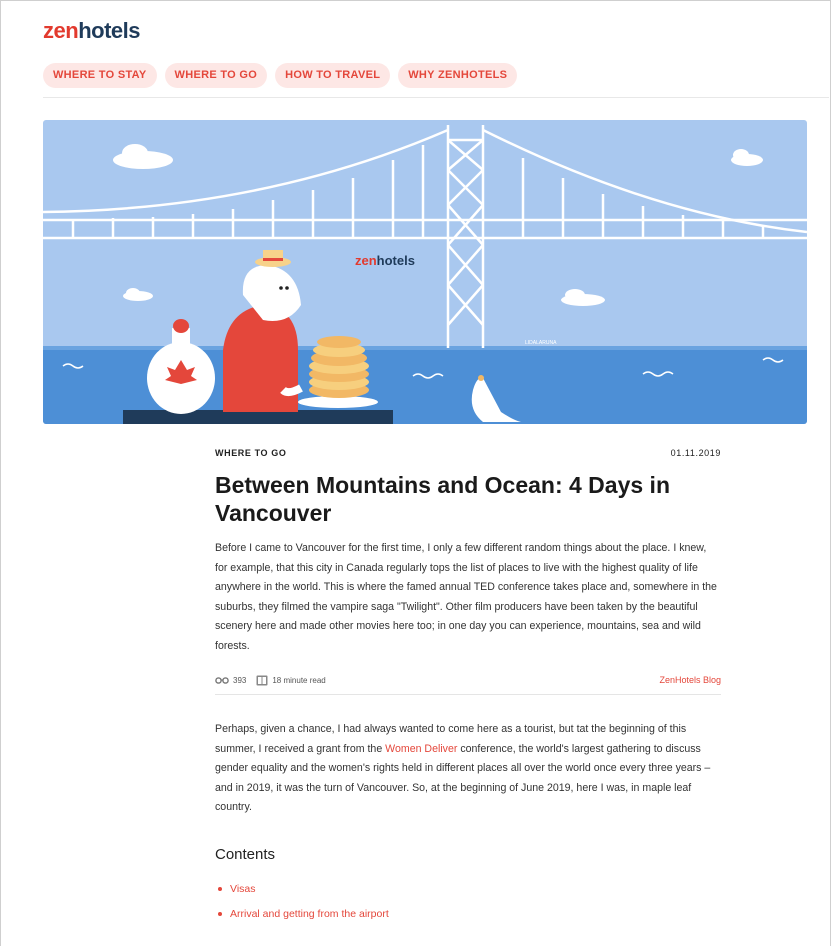 Image resolution: width=833 pixels, height=946 pixels. What do you see at coordinates (258, 417) in the screenshot?
I see `dock-icon` at bounding box center [258, 417].